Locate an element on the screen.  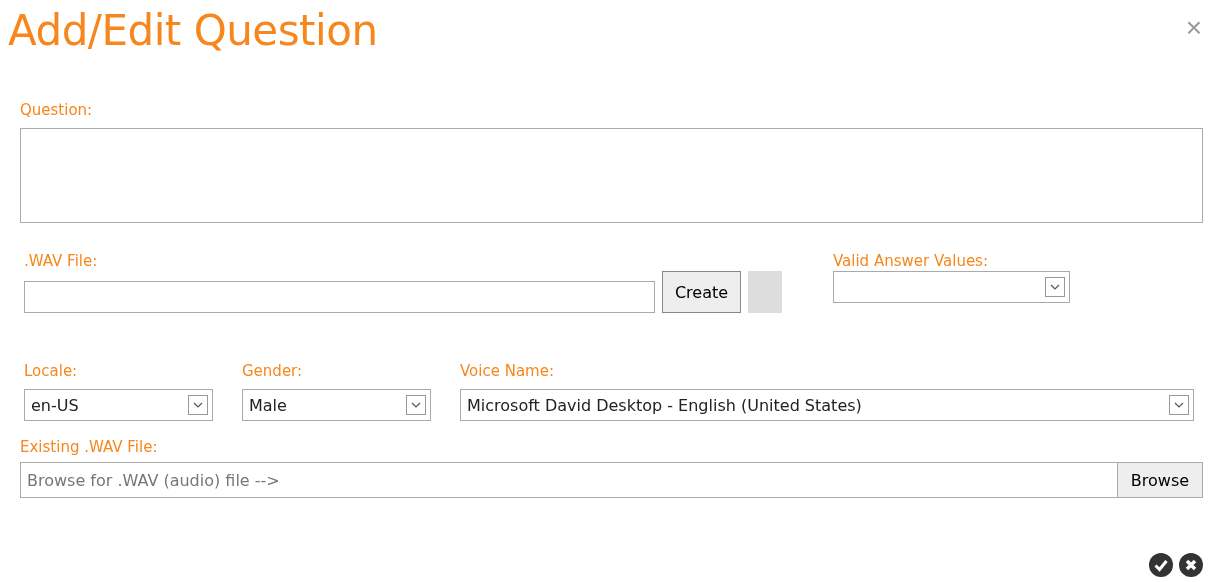
field-label: .WAV File: is located at coordinates (61, 261).